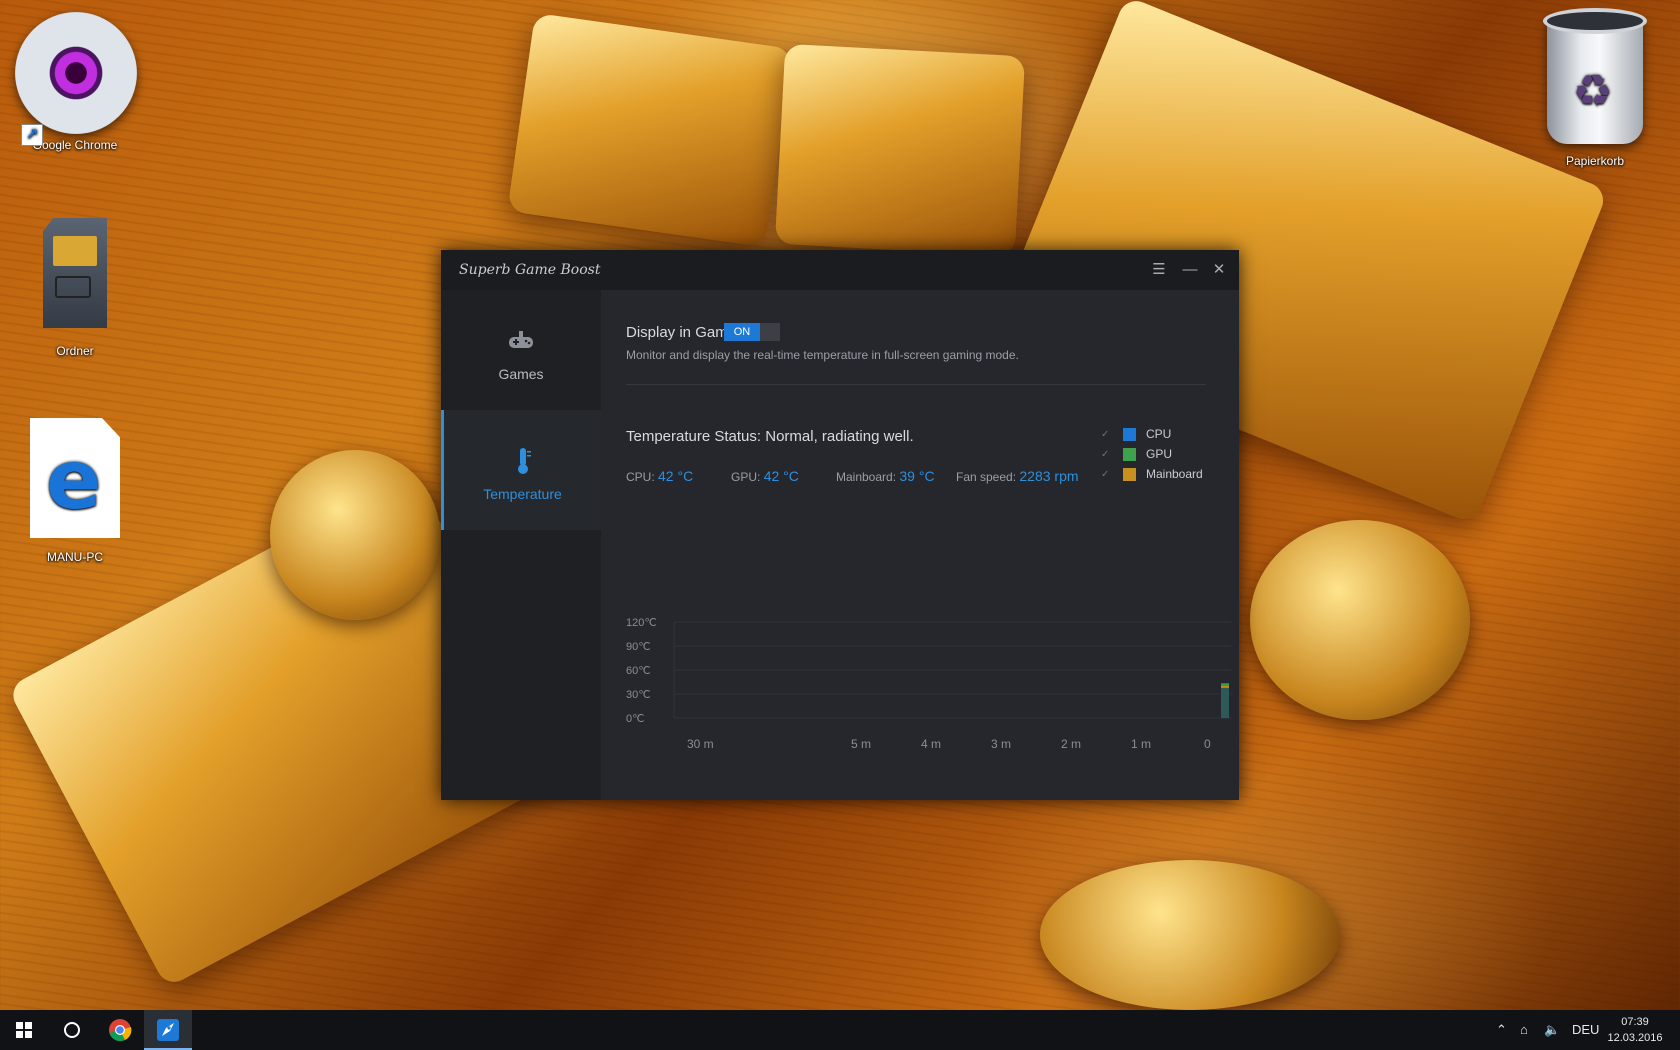 The image size is (1680, 1050). I want to click on x-tick-label: 0, so click(1207, 744).